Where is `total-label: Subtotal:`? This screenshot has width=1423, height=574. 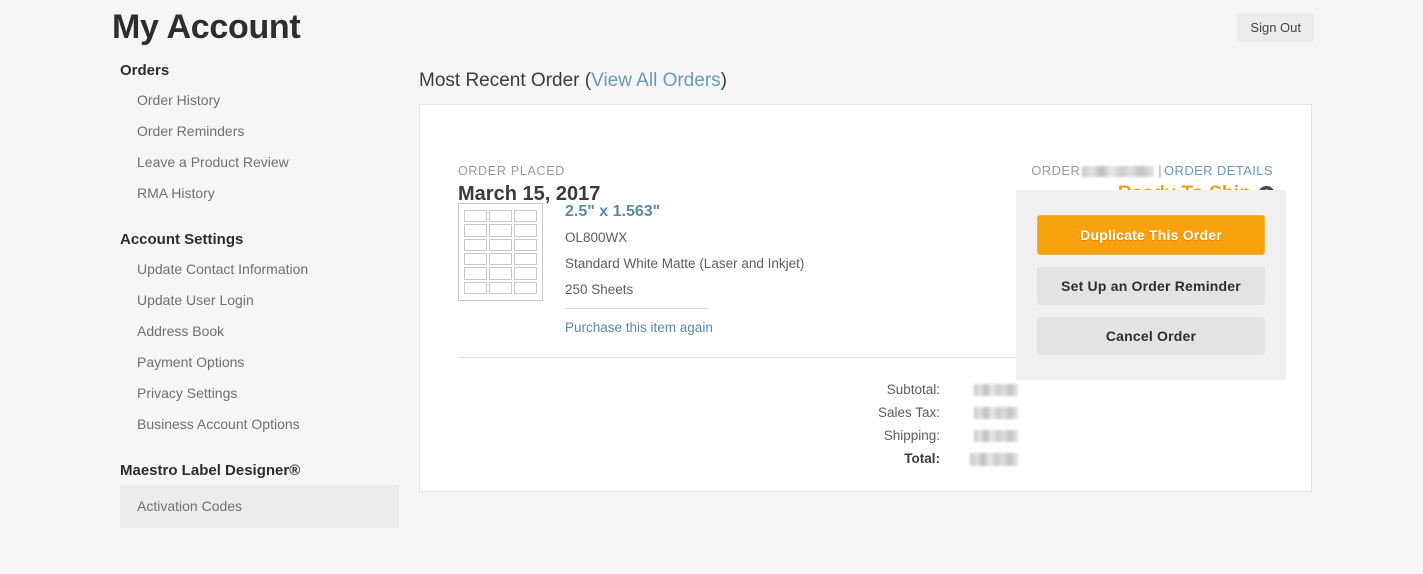
total-label: Subtotal: is located at coordinates (913, 389).